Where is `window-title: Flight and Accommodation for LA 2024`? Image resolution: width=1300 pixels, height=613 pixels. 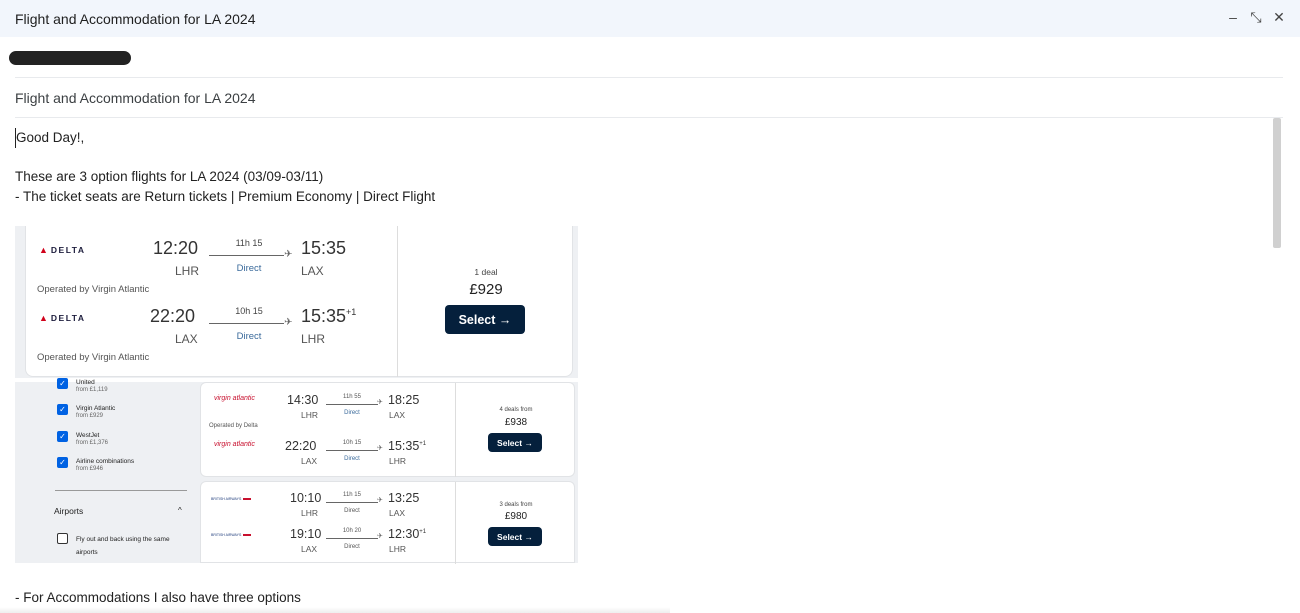
window-title: Flight and Accommodation for LA 2024 is located at coordinates (135, 18).